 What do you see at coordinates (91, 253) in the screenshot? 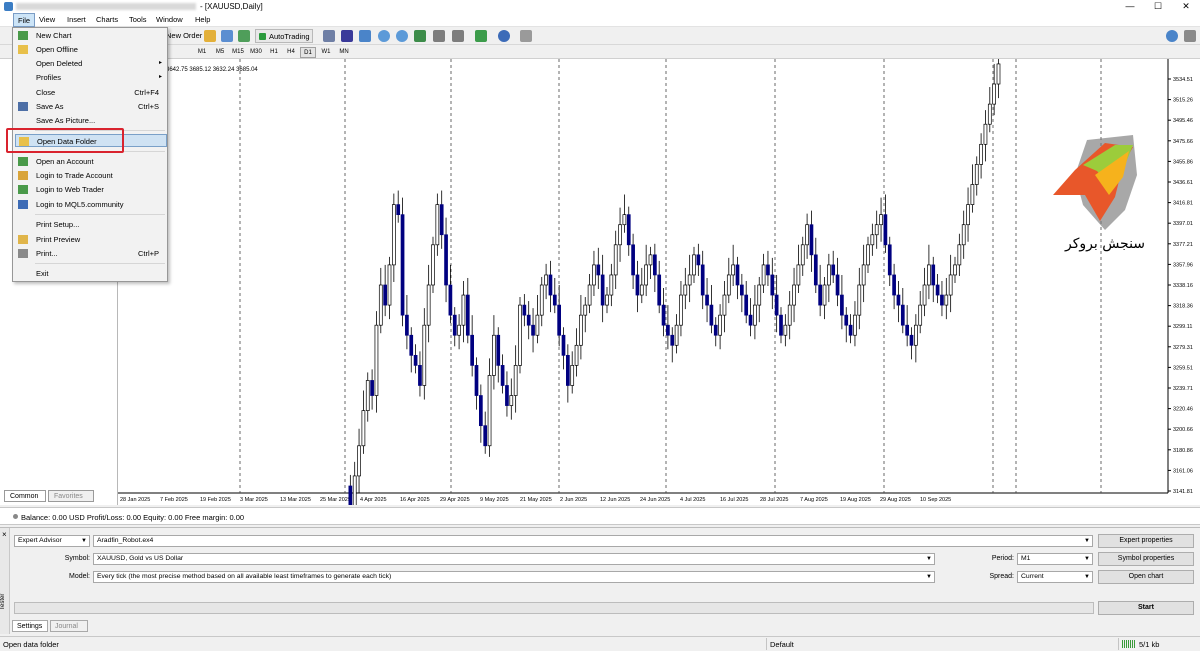
I see `menu-item-print: Print... Ctrl+P` at bounding box center [91, 253].